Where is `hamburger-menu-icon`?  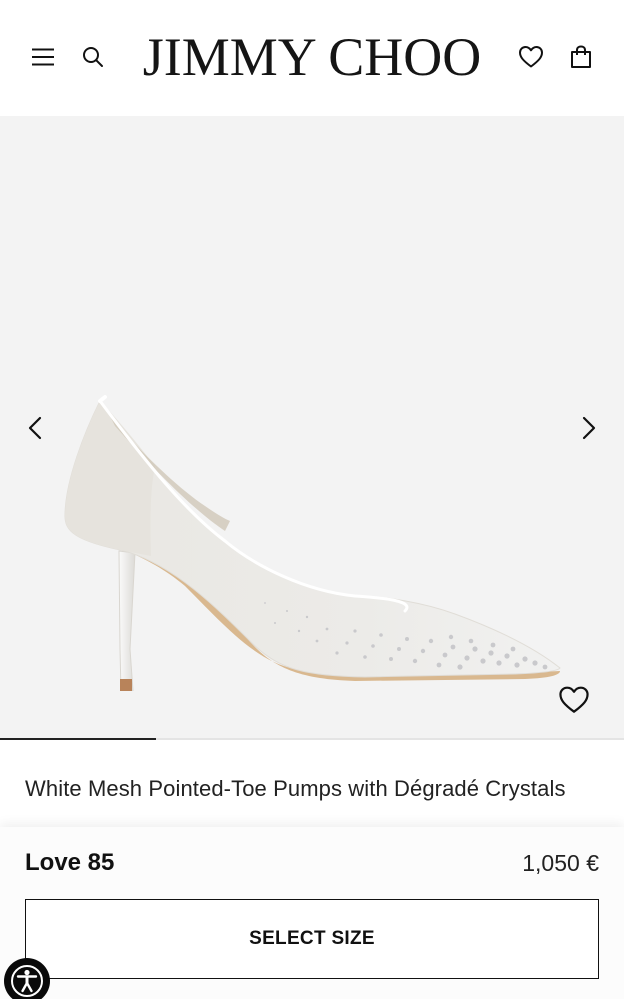 hamburger-menu-icon is located at coordinates (43, 57).